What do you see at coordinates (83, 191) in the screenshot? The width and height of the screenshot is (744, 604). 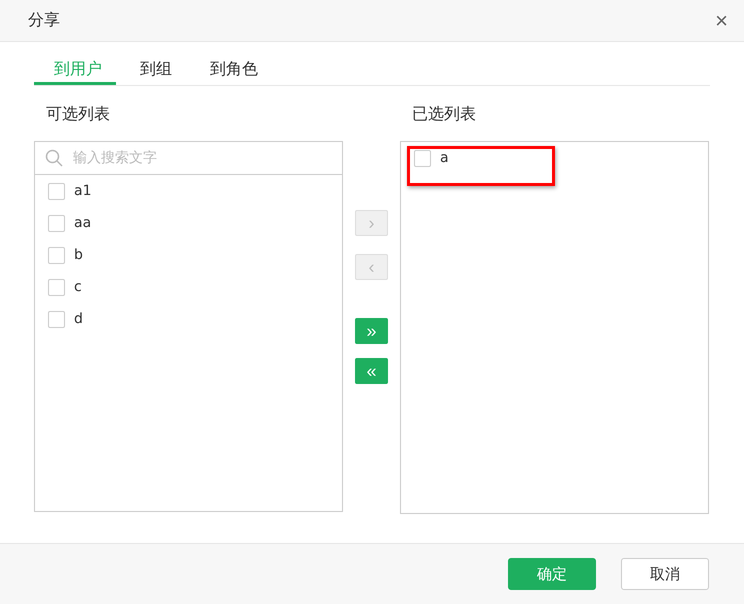 I see `list-item-label: a1` at bounding box center [83, 191].